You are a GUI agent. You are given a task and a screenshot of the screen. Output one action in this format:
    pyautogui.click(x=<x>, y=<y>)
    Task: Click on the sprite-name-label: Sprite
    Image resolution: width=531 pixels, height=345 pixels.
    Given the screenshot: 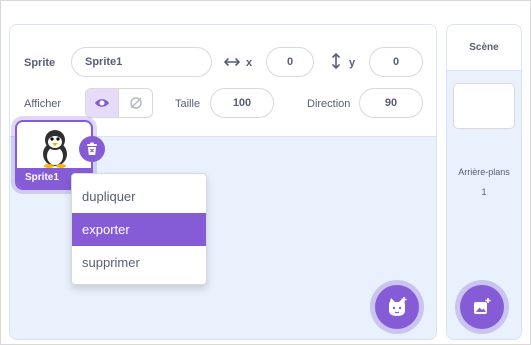 What is the action you would take?
    pyautogui.click(x=40, y=63)
    